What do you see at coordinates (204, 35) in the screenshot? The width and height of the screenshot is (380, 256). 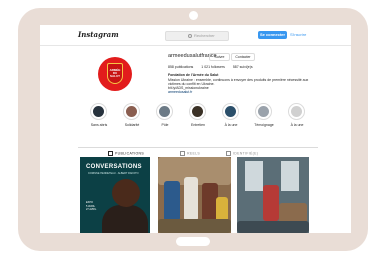 I see `search-placeholder: Rechercher` at bounding box center [204, 35].